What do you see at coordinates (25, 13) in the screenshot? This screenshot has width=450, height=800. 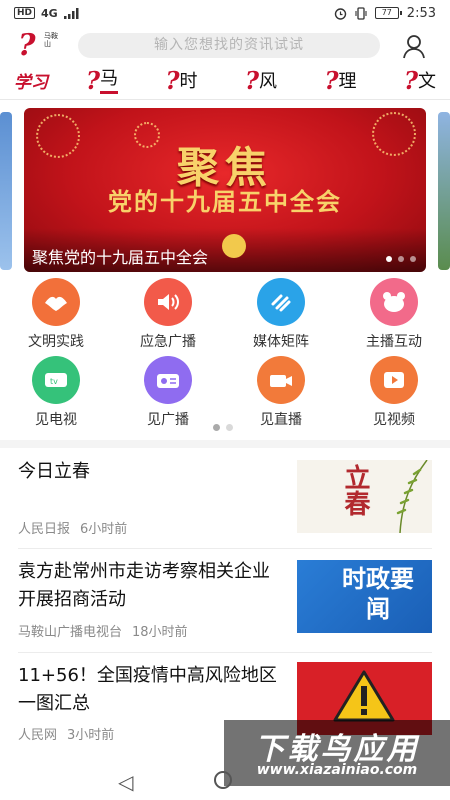 I see `network-badge: HD` at bounding box center [25, 13].